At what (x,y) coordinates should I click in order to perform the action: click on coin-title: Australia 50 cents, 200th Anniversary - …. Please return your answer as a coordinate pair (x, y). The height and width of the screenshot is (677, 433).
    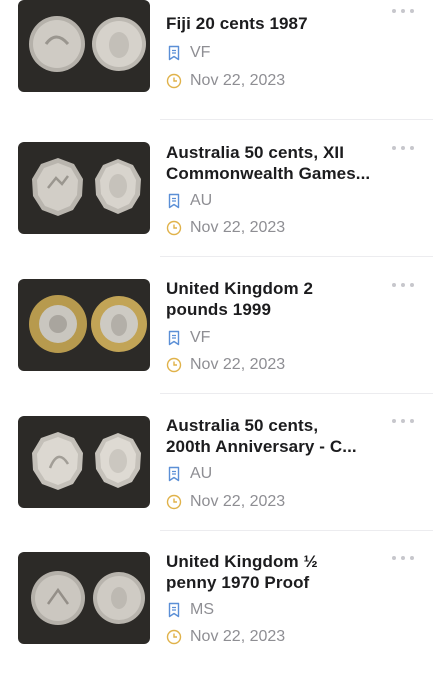
    Looking at the image, I should click on (280, 436).